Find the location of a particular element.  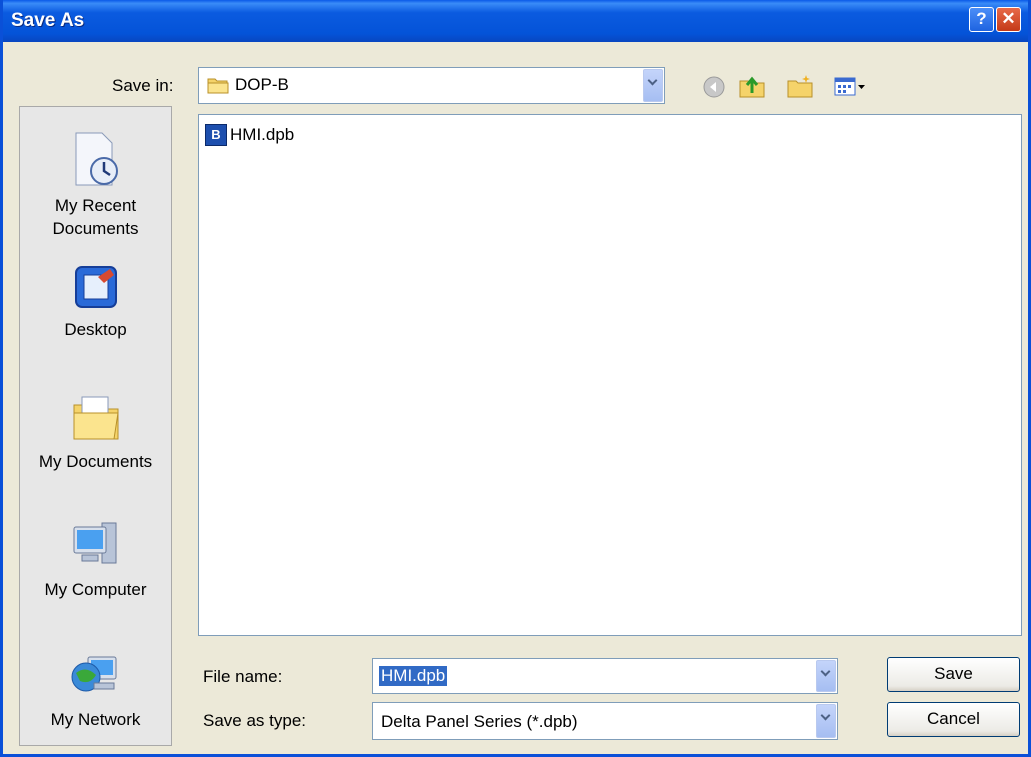

file-name-input: HMI.dpb is located at coordinates (605, 676).